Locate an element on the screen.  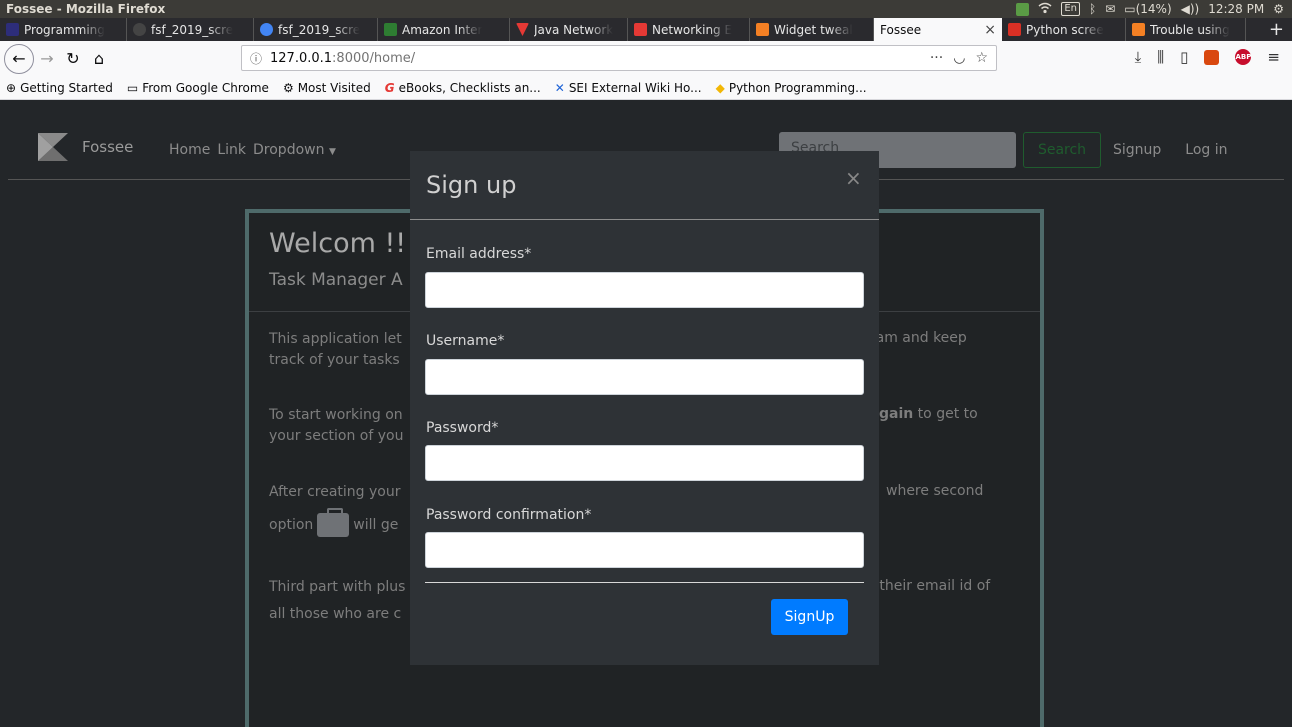
new-tab-plus-icon: + is located at coordinates (1276, 29).